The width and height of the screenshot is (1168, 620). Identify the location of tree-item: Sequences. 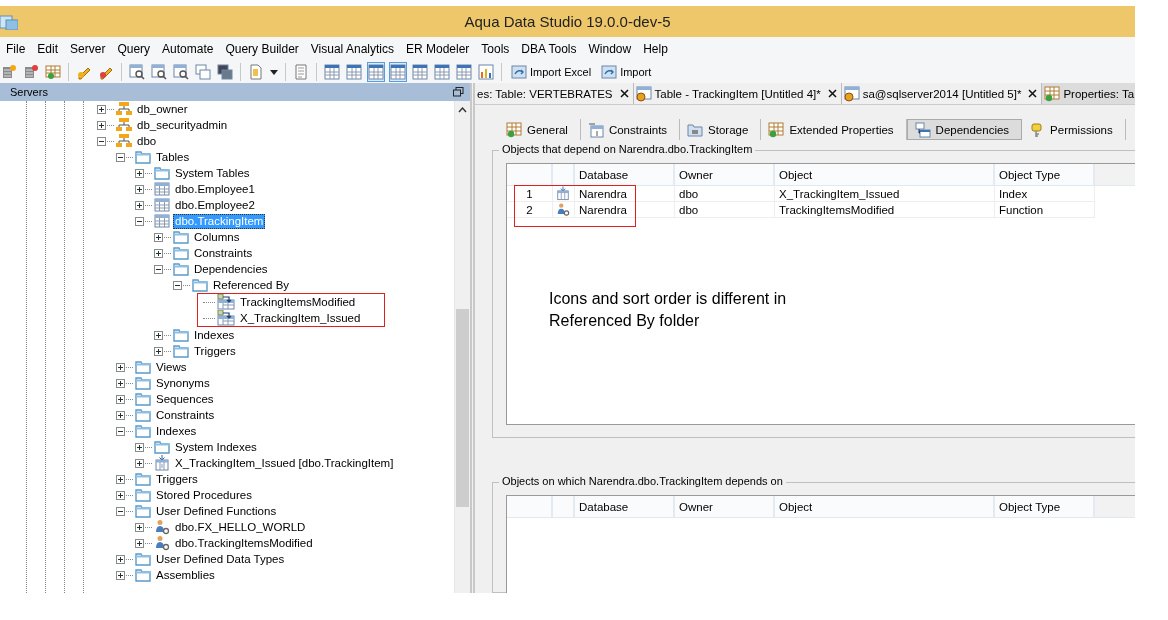
(185, 399).